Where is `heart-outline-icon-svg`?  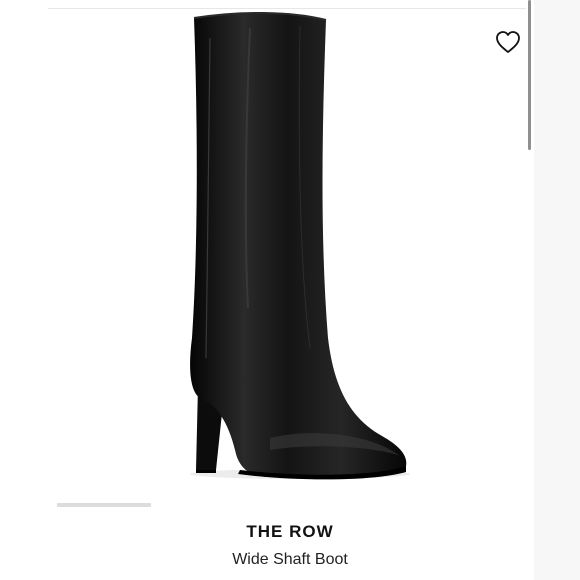
heart-outline-icon-svg is located at coordinates (508, 42).